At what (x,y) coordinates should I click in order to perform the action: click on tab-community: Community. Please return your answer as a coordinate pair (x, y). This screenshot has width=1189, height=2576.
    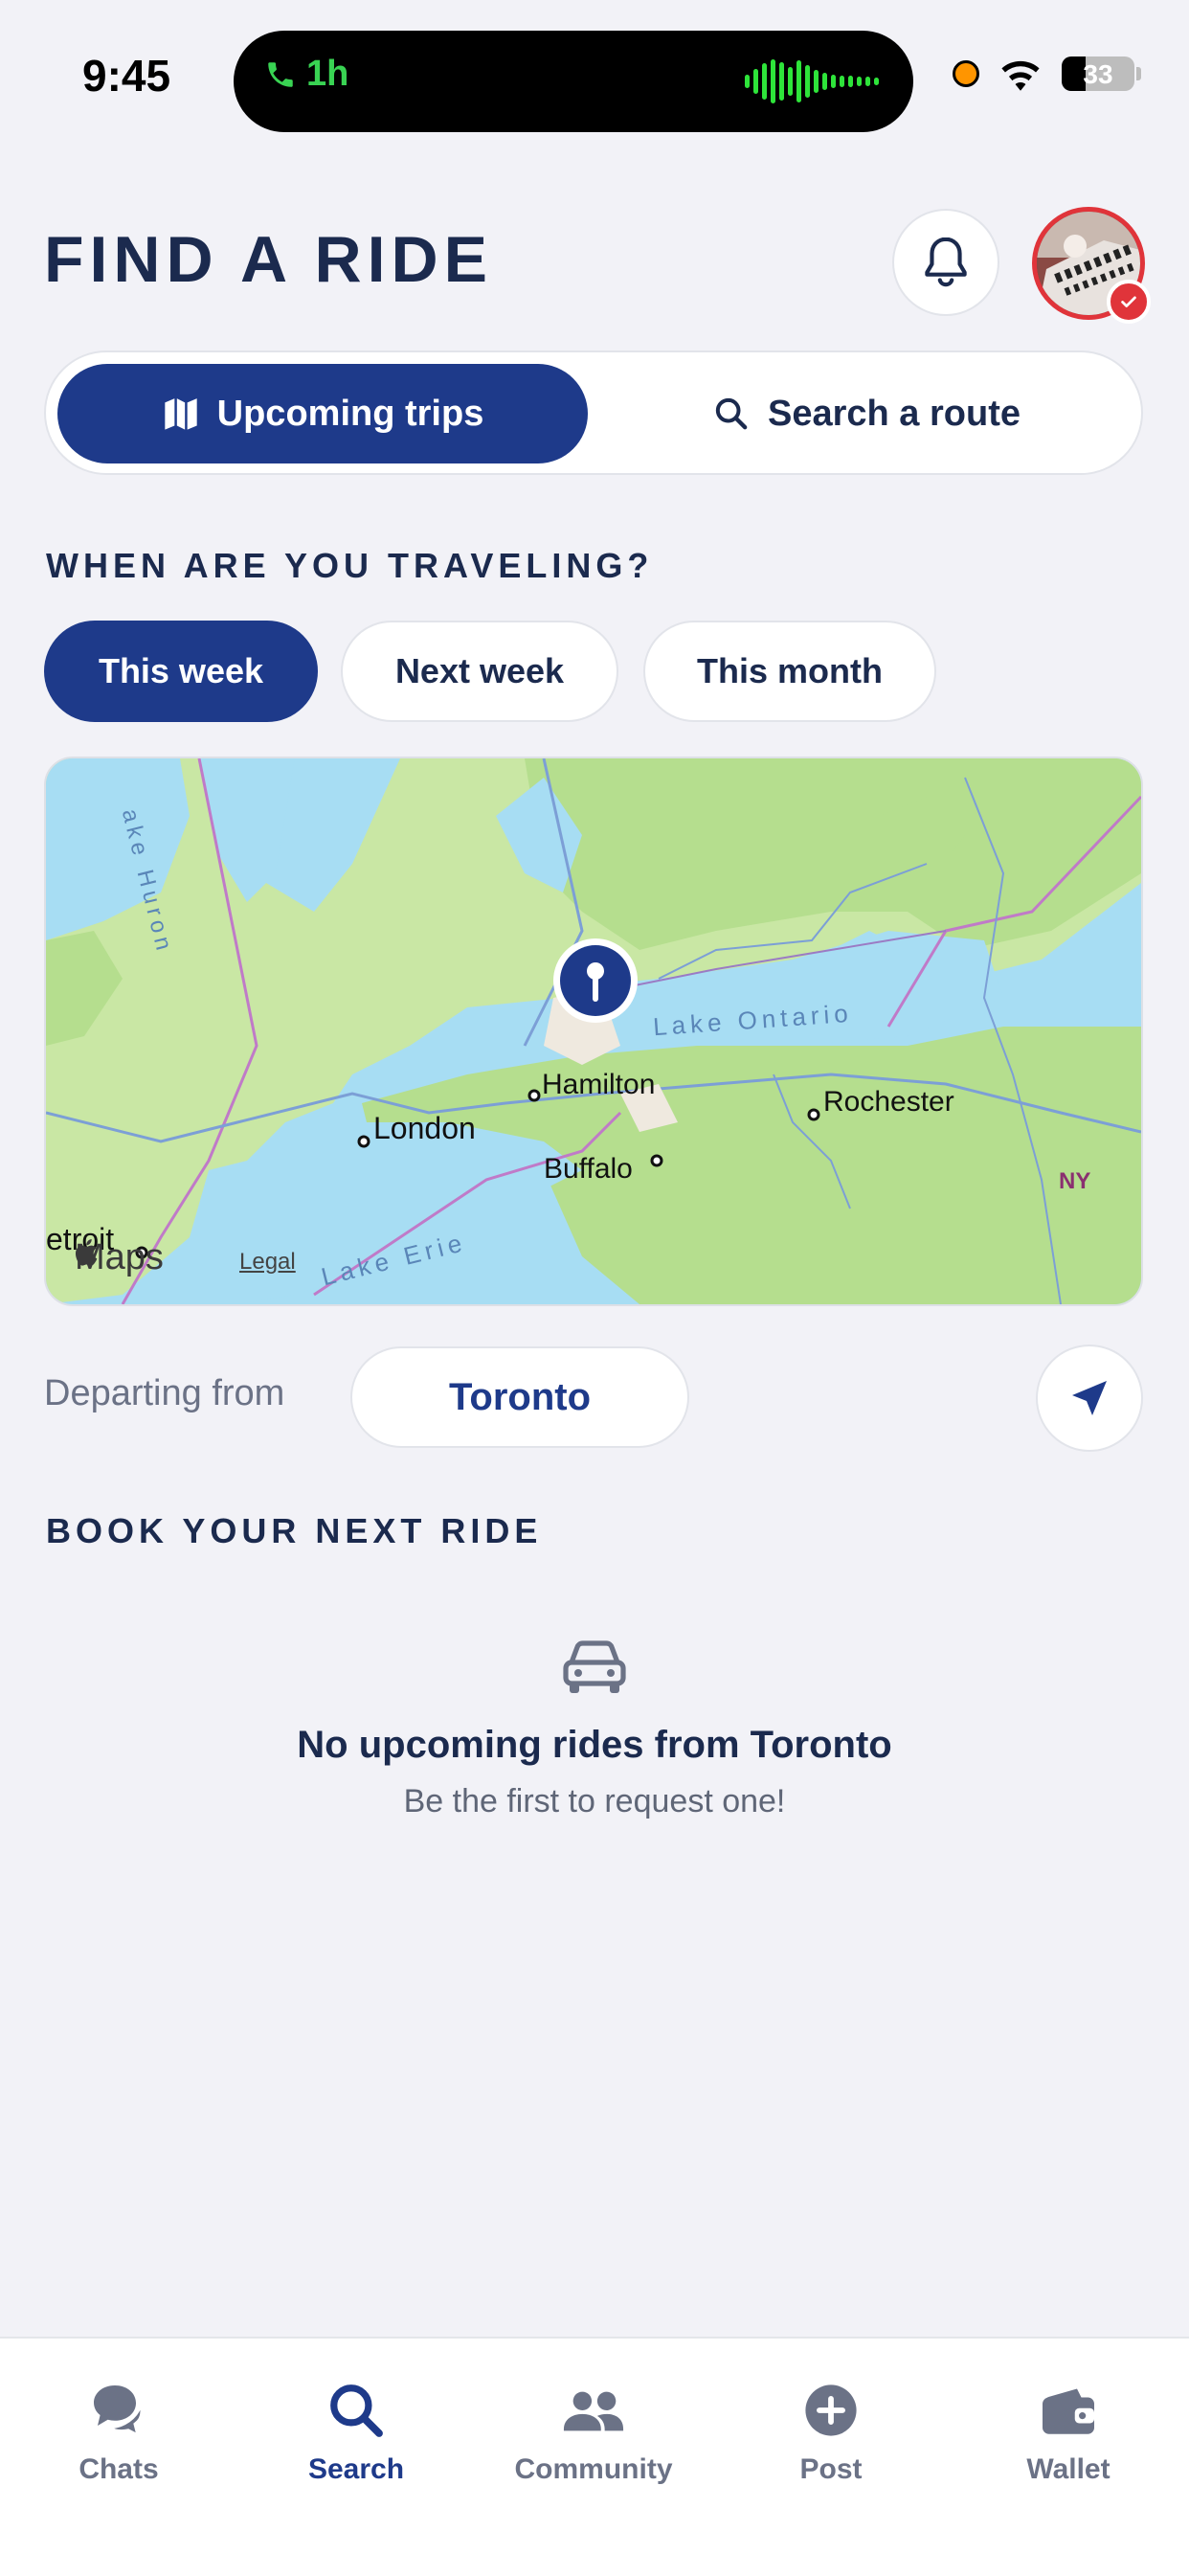
    Looking at the image, I should click on (593, 2431).